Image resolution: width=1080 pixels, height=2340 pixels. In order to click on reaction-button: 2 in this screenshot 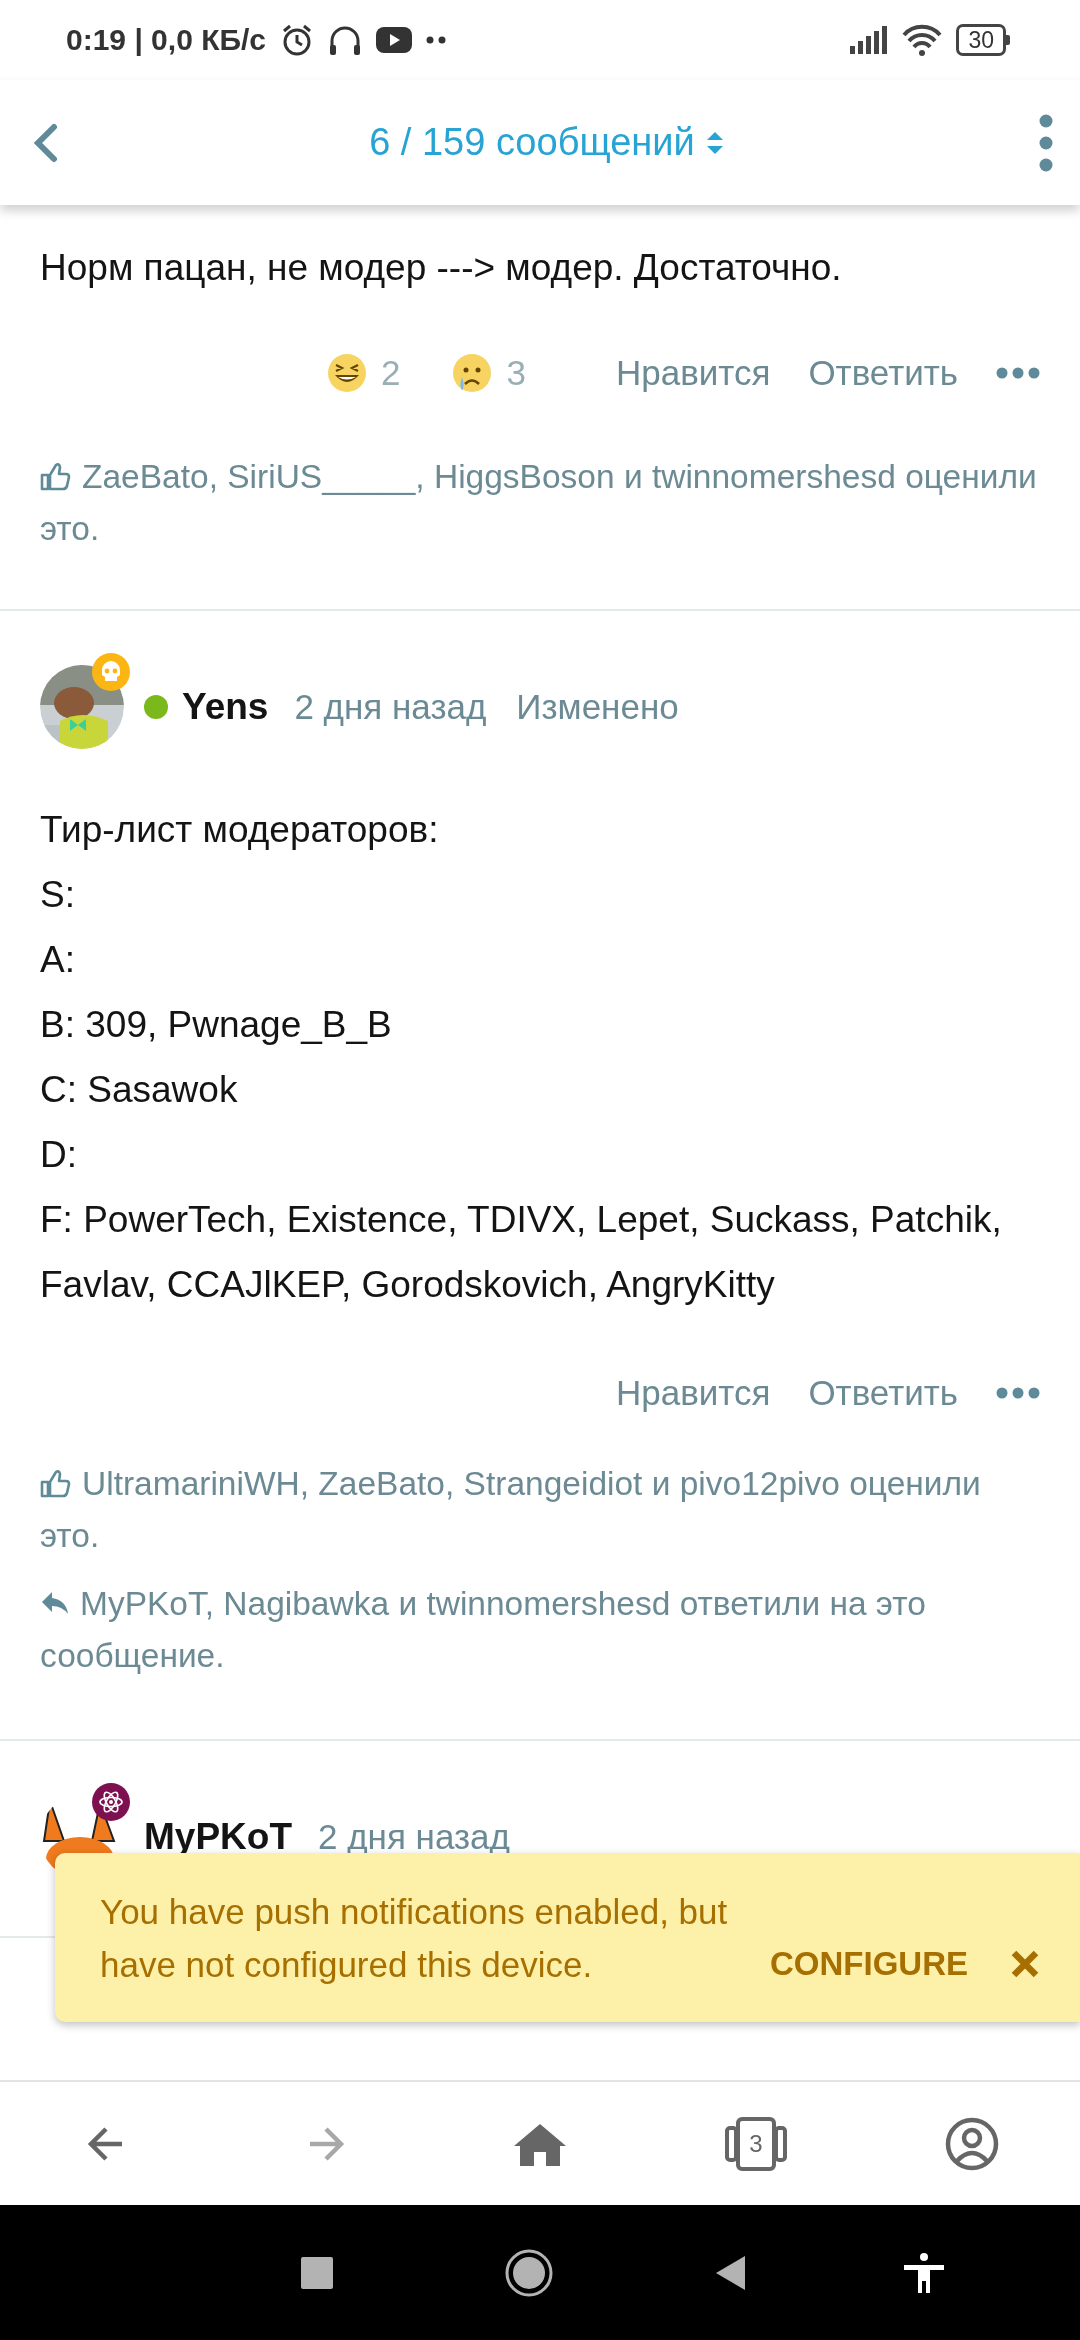, I will do `click(364, 373)`.